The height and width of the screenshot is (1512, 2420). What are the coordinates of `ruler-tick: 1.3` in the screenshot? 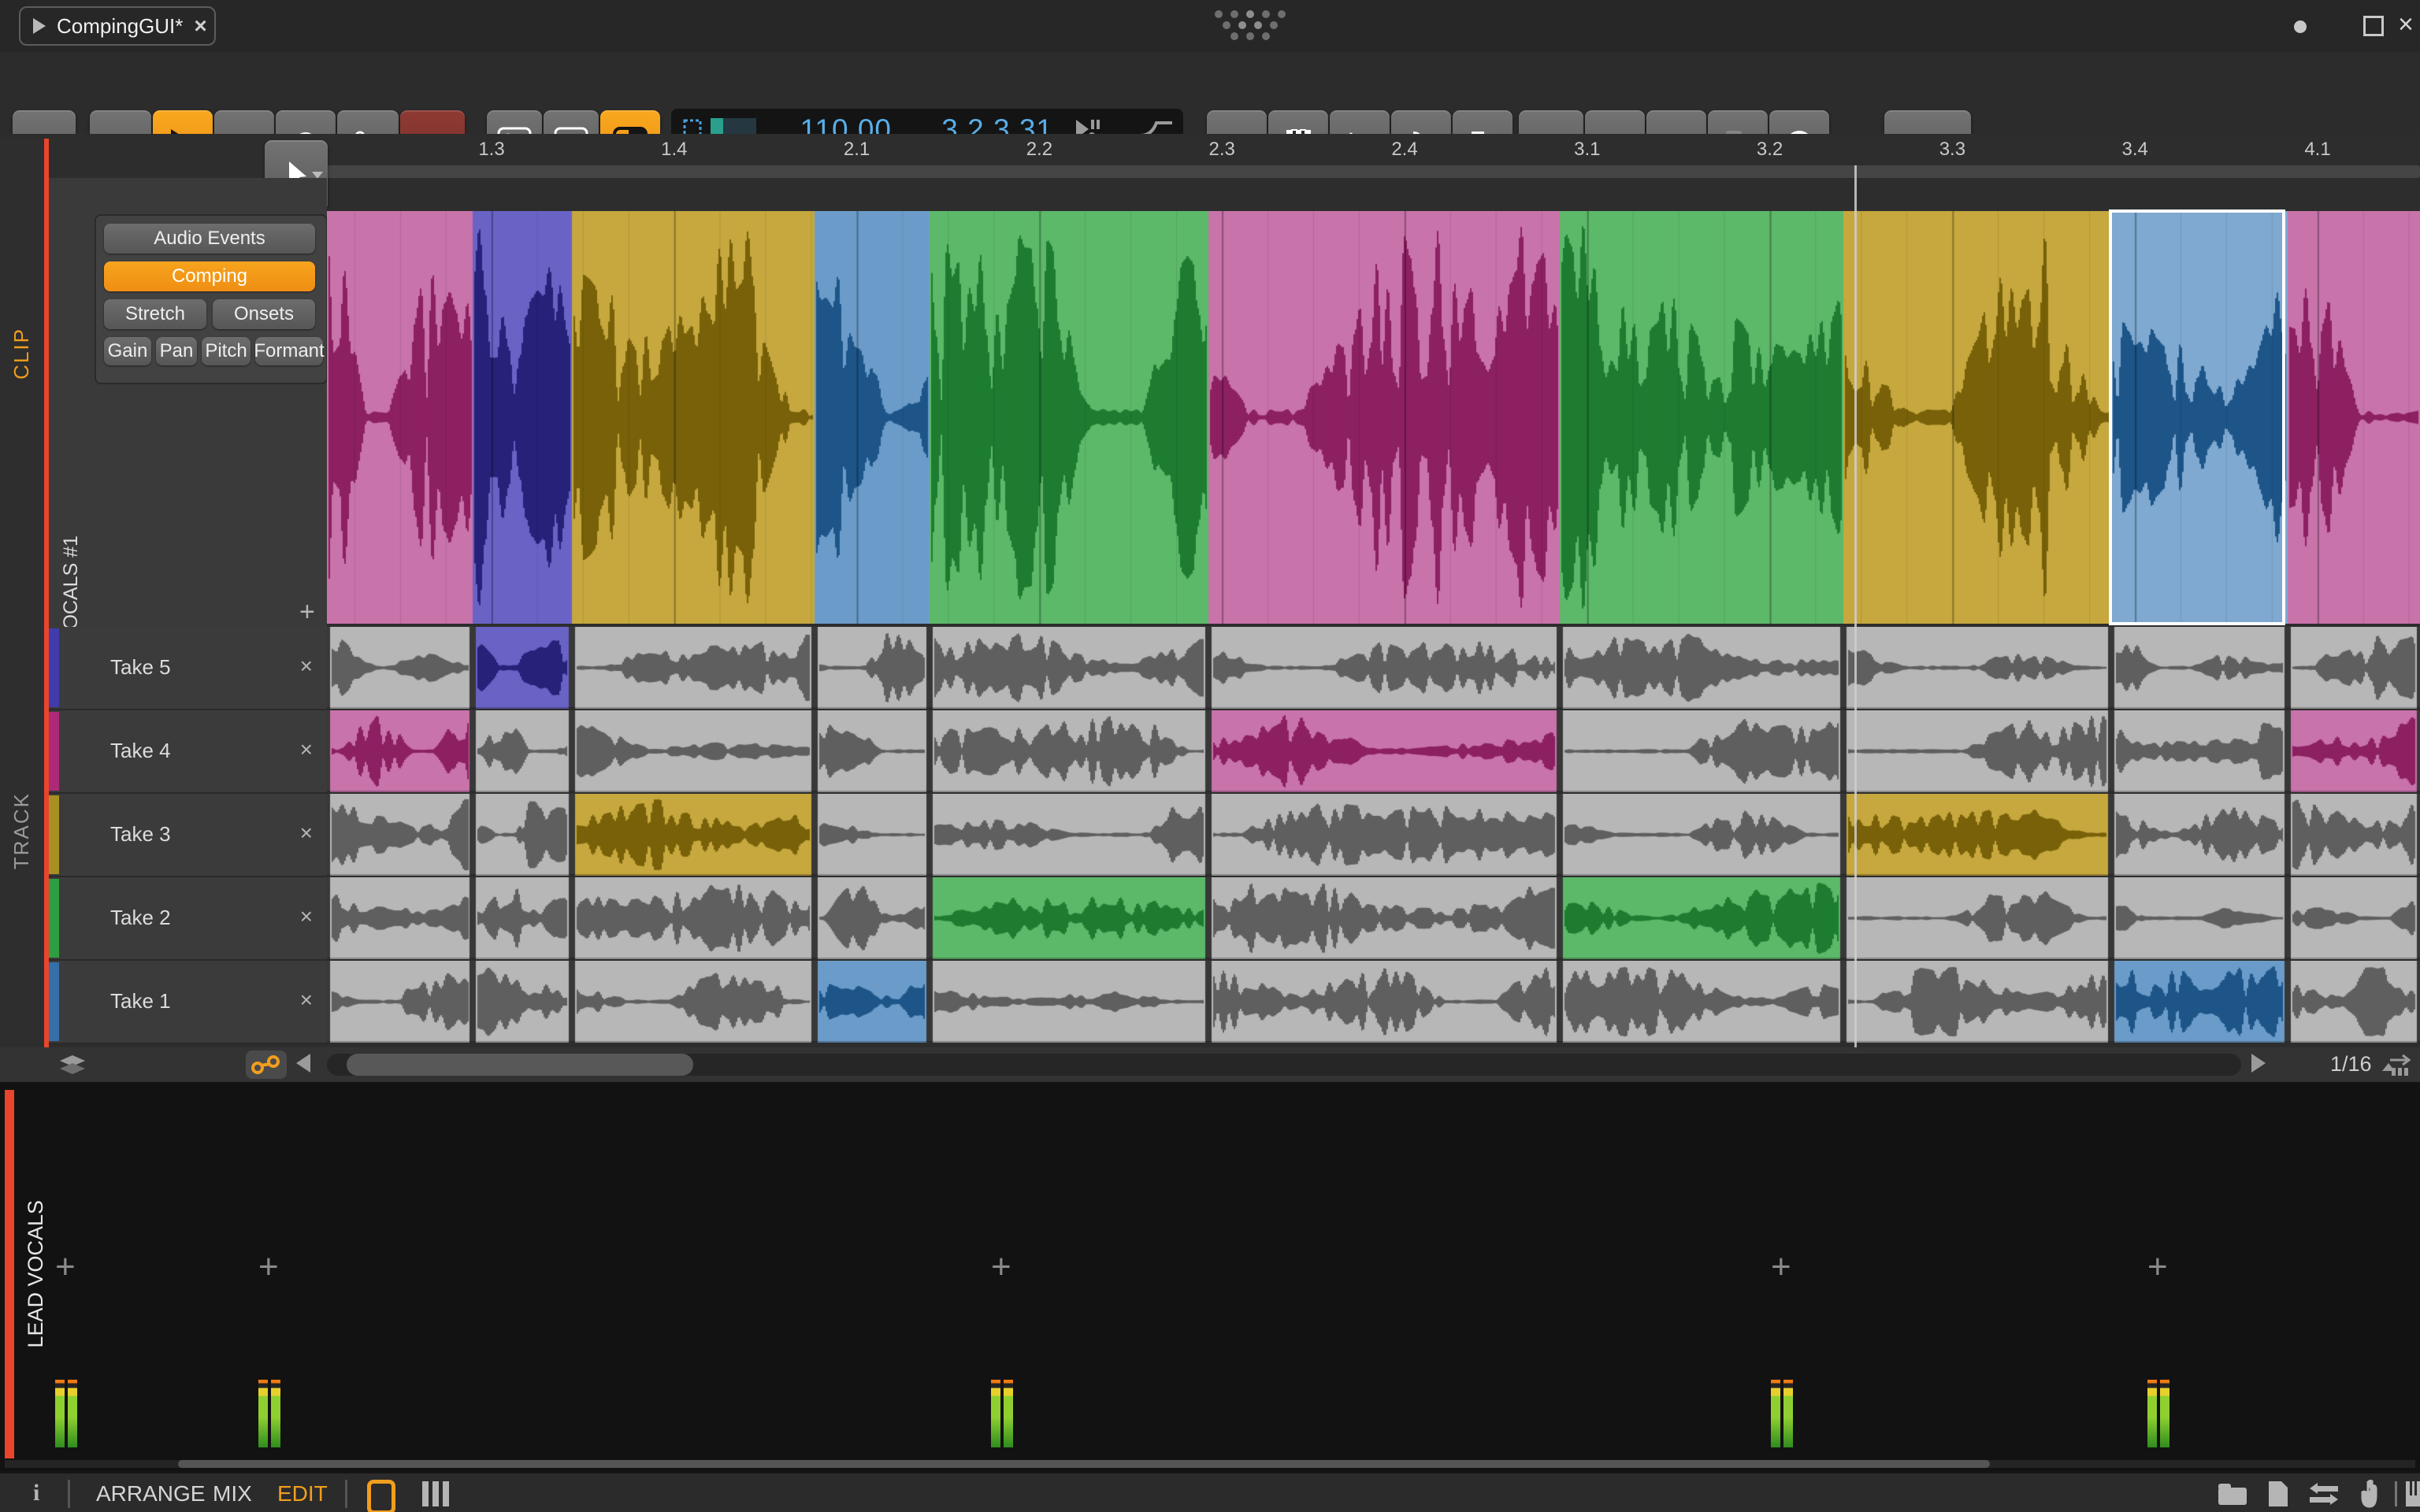 It's located at (491, 150).